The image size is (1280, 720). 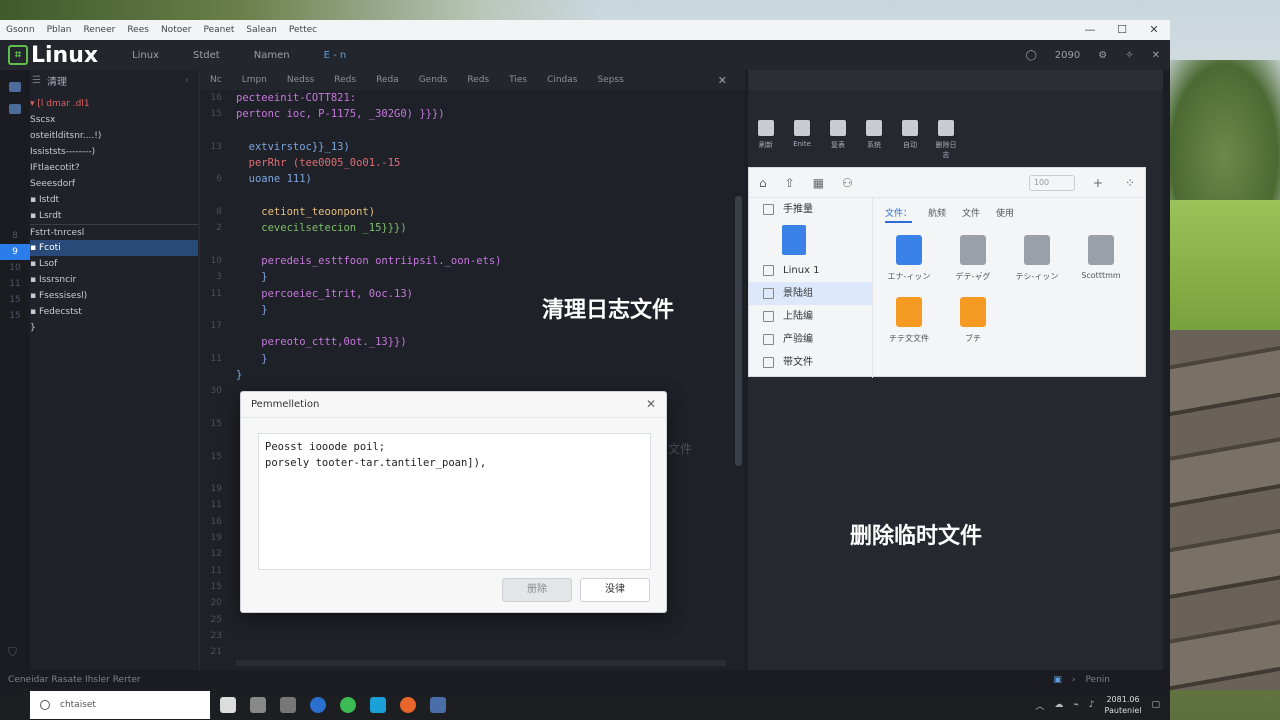 What do you see at coordinates (228, 705) in the screenshot?
I see `mic-icon` at bounding box center [228, 705].